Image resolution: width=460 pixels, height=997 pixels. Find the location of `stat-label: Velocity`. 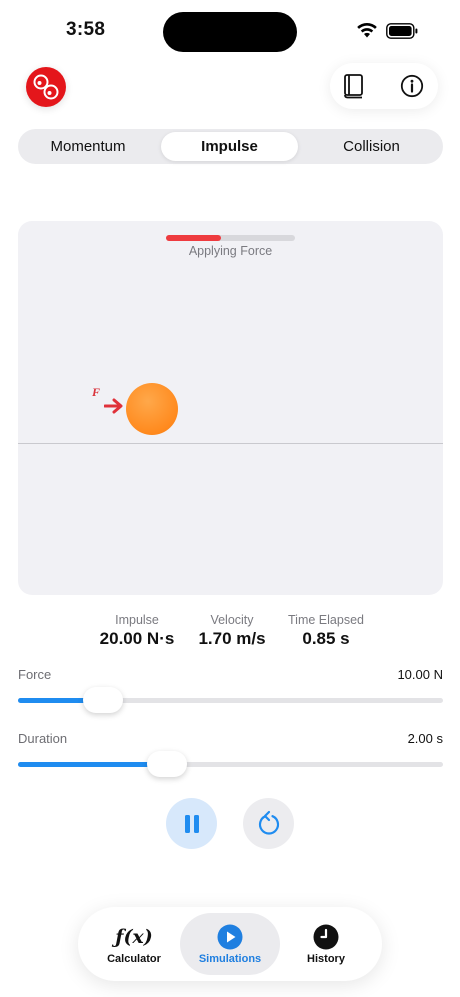

stat-label: Velocity is located at coordinates (232, 620).